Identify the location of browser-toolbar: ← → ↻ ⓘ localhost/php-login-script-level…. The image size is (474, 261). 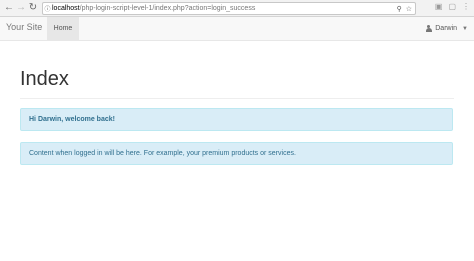
(237, 8).